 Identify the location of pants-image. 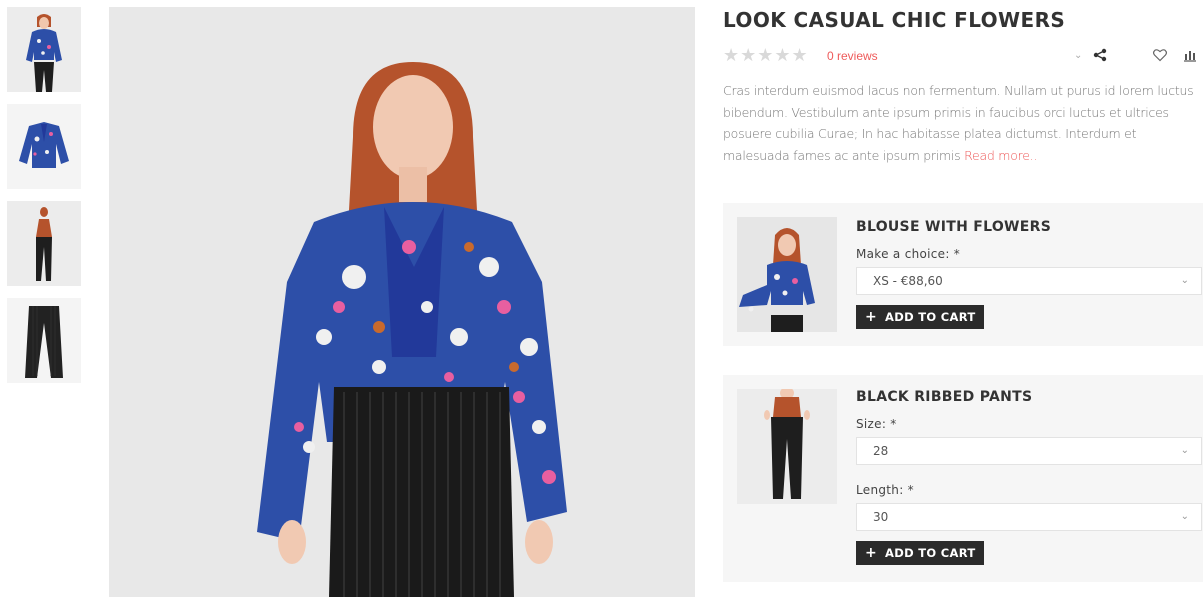
(787, 446).